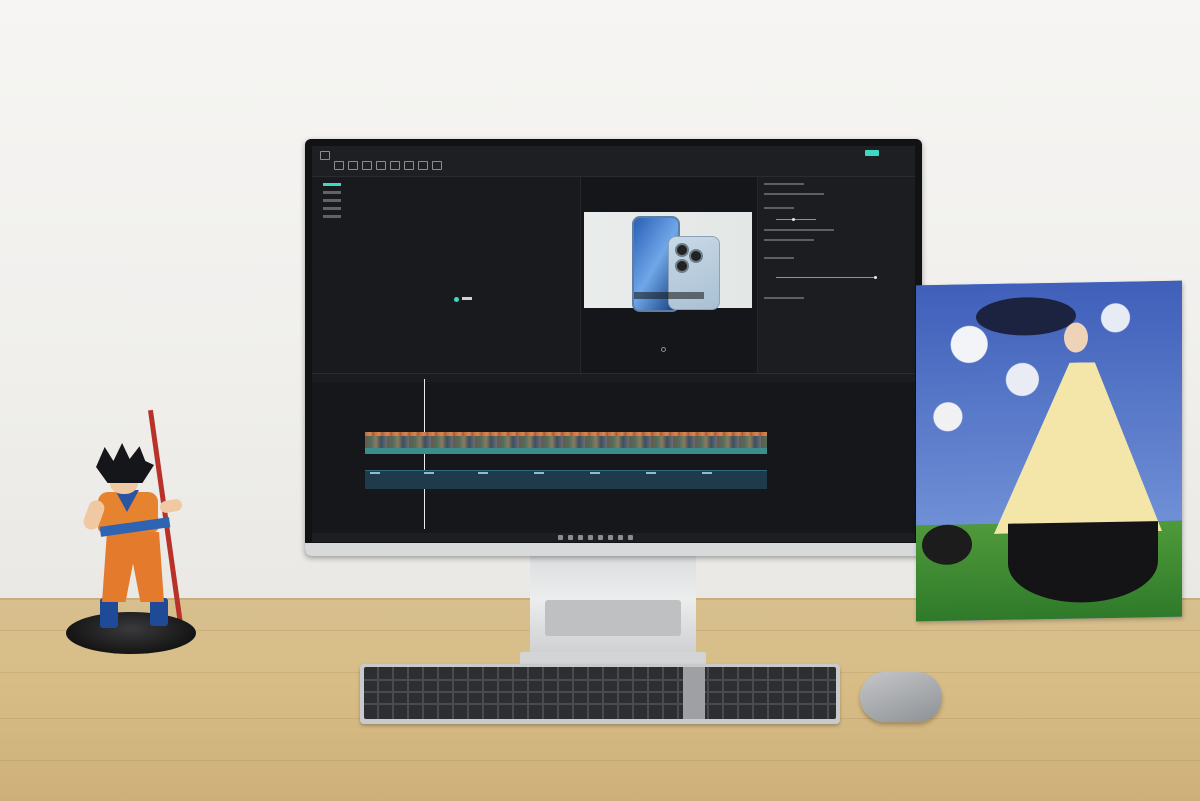  What do you see at coordinates (799, 230) in the screenshot?
I see `position-fields` at bounding box center [799, 230].